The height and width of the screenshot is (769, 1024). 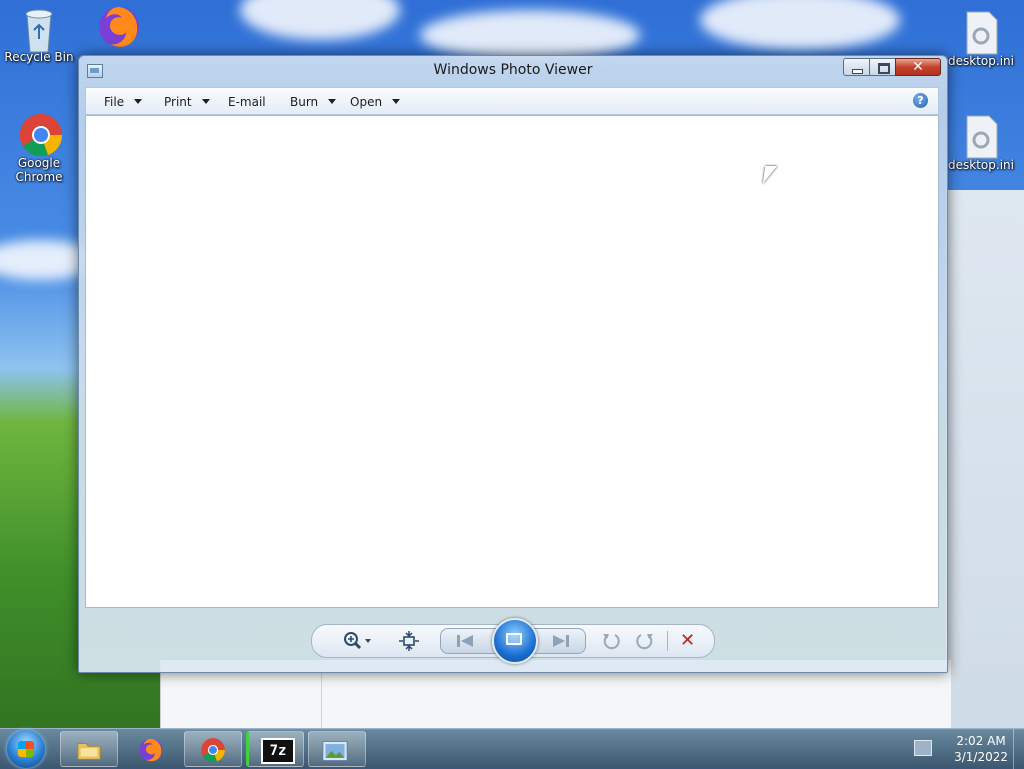 I want to click on close-button: ✕, so click(x=918, y=67).